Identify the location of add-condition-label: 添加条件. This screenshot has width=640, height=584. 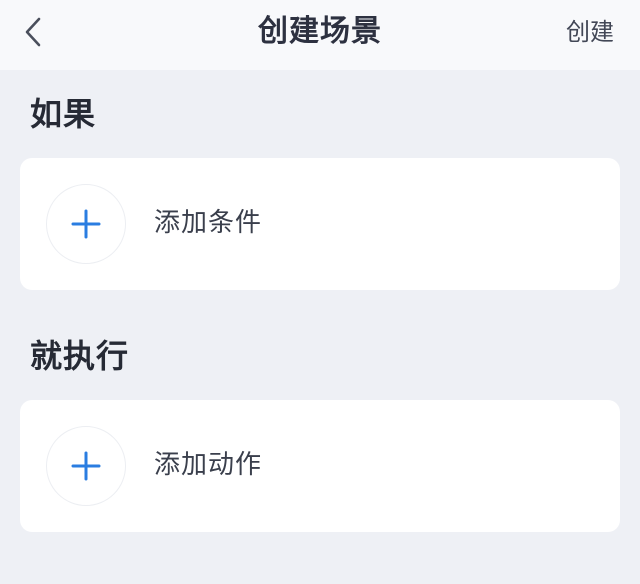
(208, 223).